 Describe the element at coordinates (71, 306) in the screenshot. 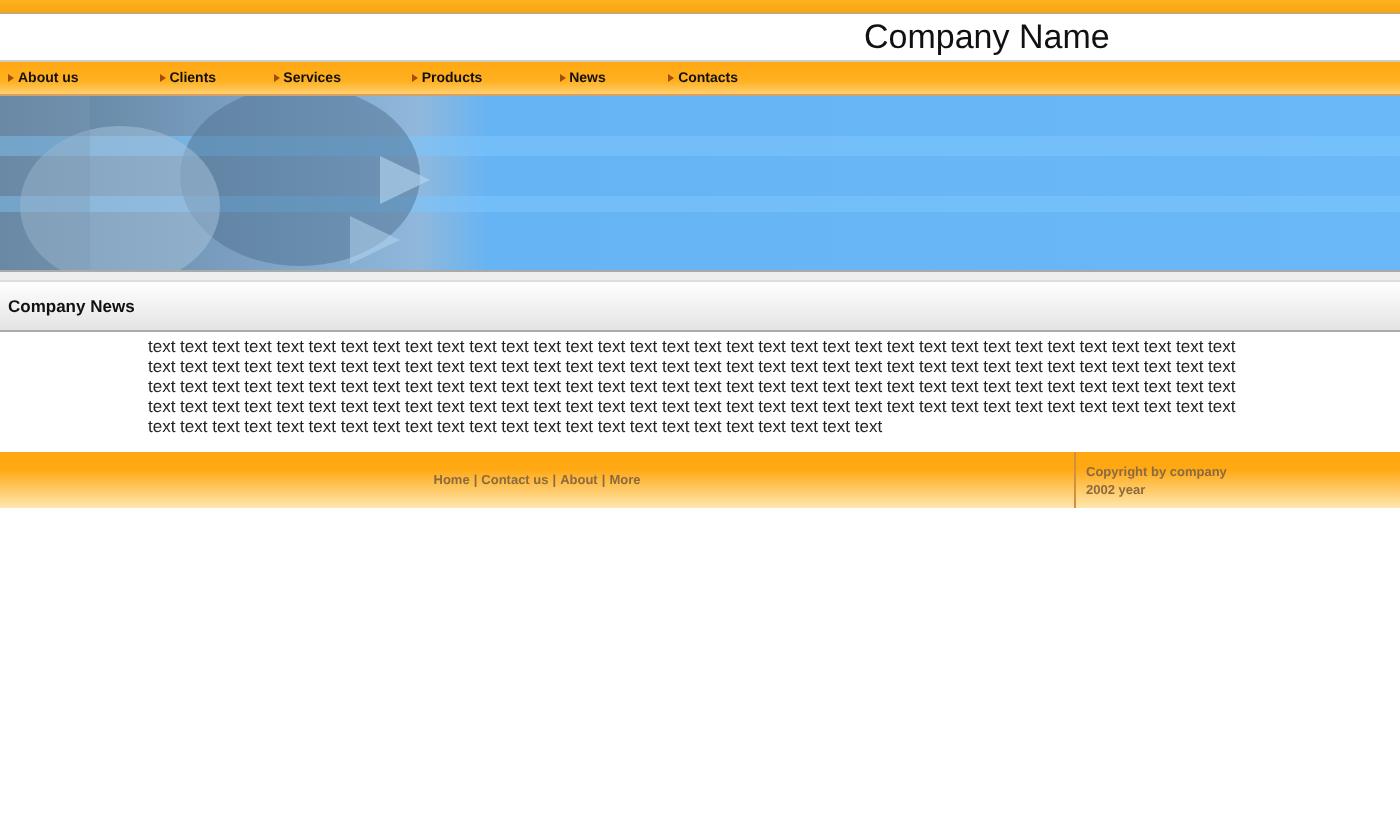

I see `section-title: Company News` at that location.